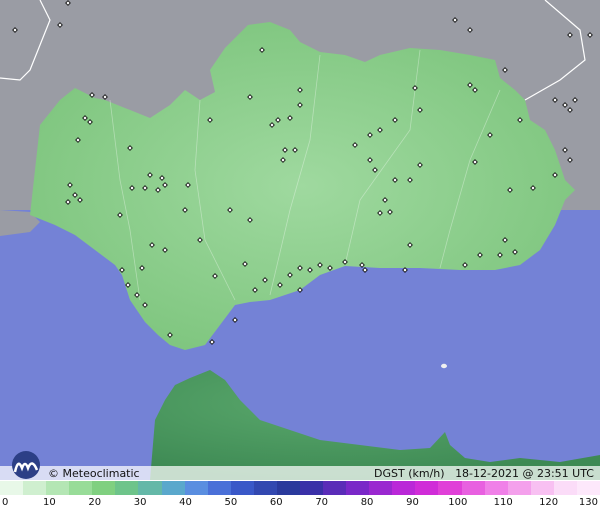  What do you see at coordinates (409, 473) in the screenshot?
I see `variable-label: DGST (km/h)` at bounding box center [409, 473].